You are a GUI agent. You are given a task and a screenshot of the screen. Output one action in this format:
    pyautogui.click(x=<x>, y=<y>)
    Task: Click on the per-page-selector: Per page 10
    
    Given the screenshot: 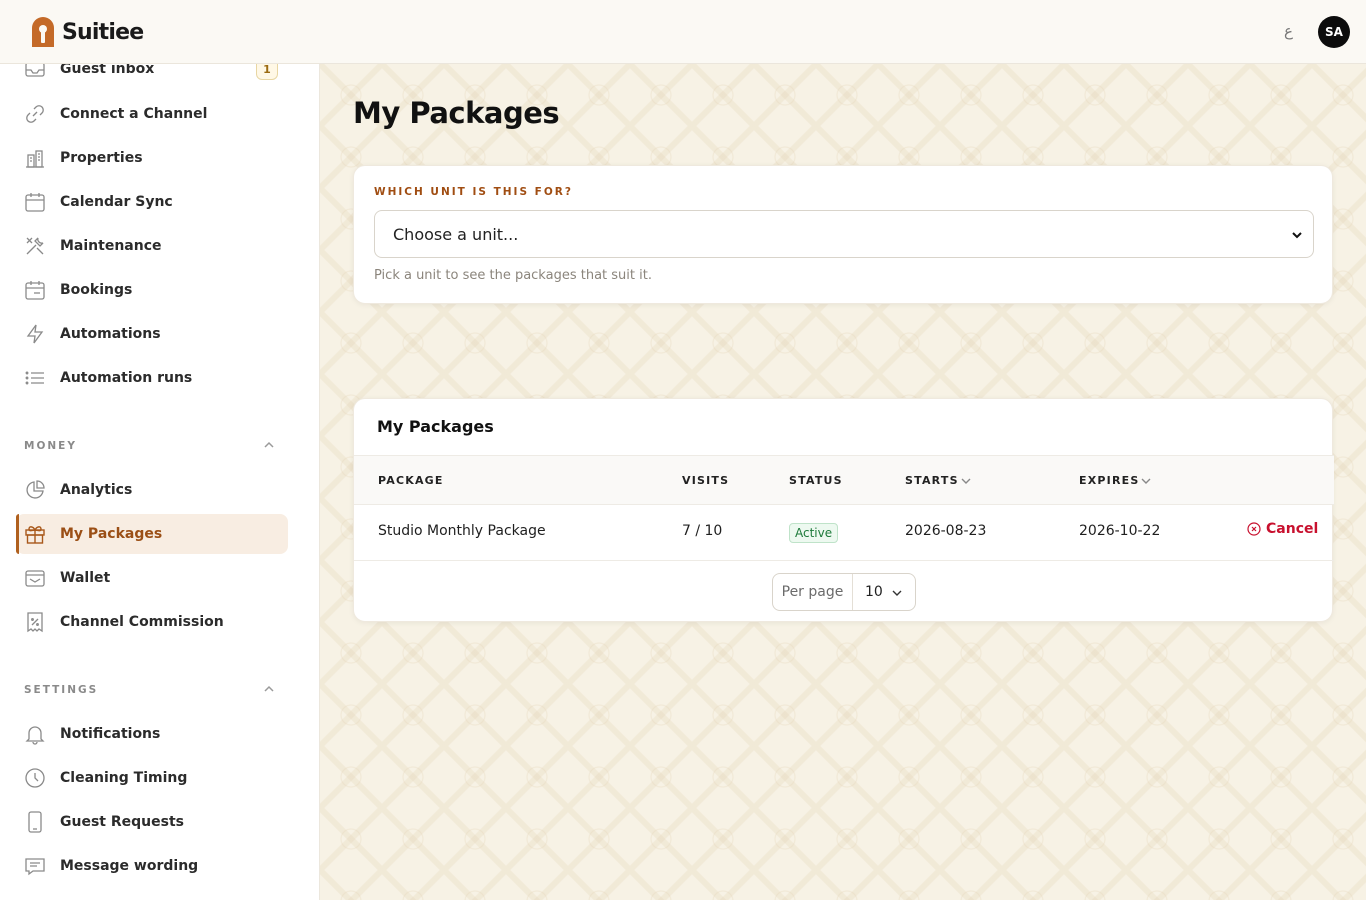 What is the action you would take?
    pyautogui.click(x=844, y=592)
    